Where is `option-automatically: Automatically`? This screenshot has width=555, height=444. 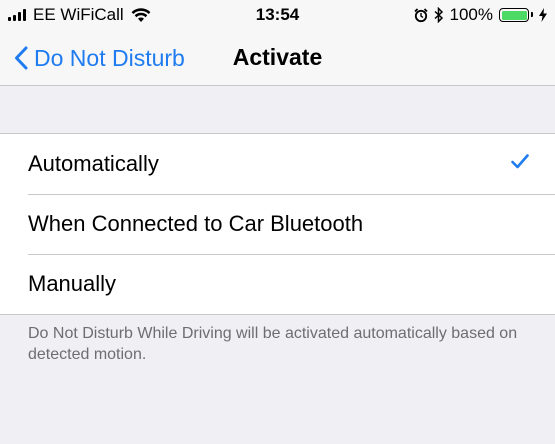
option-automatically: Automatically is located at coordinates (277, 164).